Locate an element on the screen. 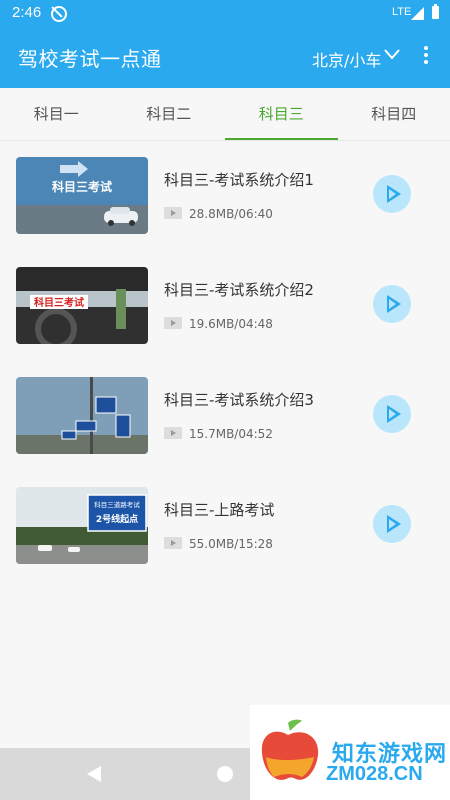 This screenshot has height=800, width=450. video-thumbnail is located at coordinates (82, 415).